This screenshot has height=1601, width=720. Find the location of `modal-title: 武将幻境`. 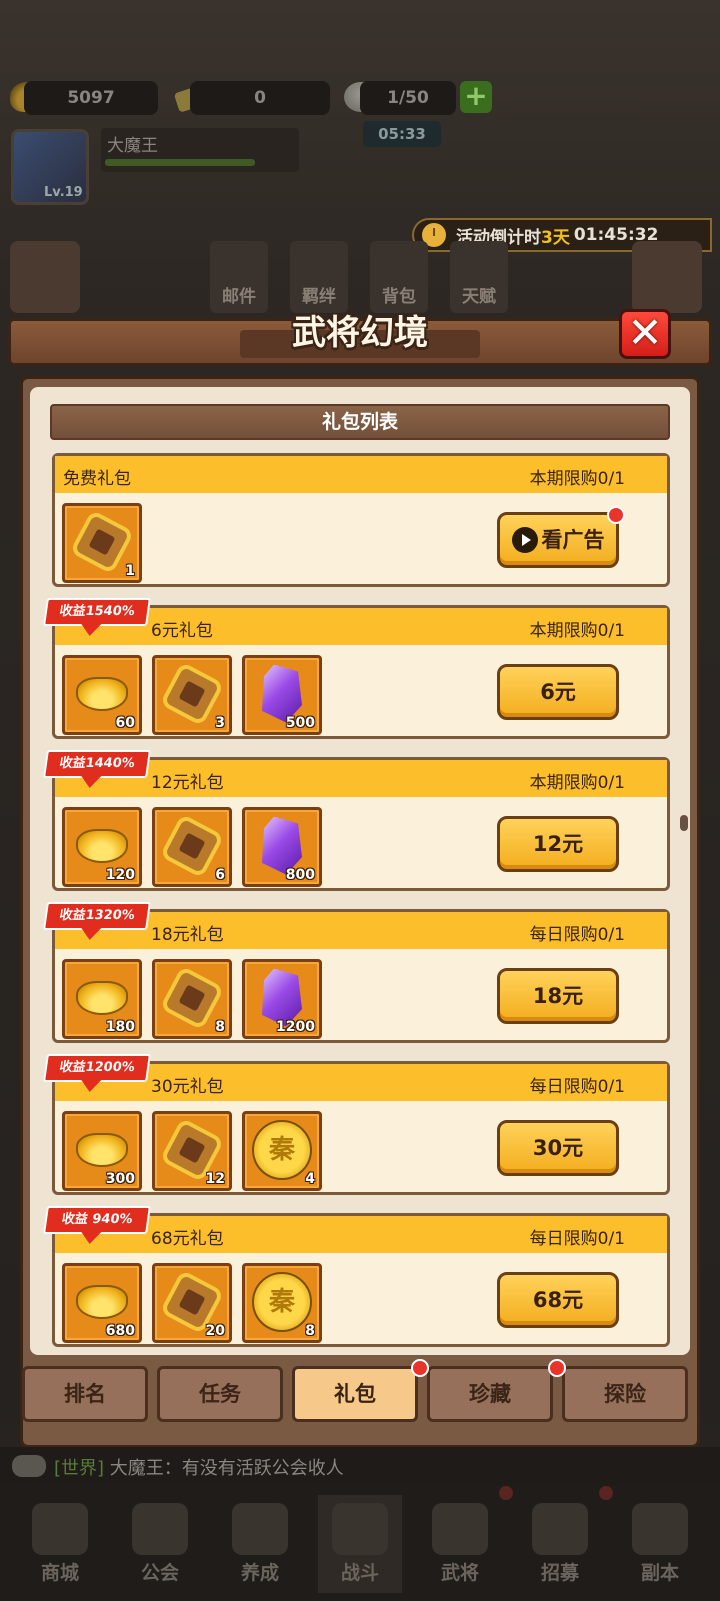

modal-title: 武将幻境 is located at coordinates (360, 333).